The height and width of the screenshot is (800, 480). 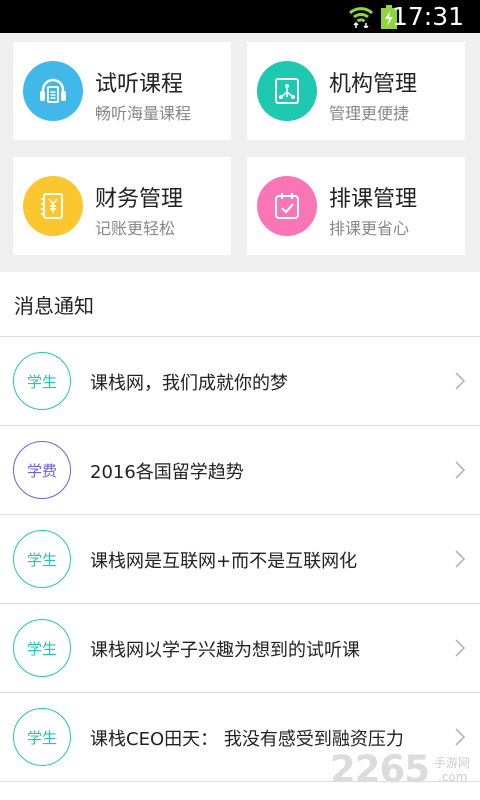 What do you see at coordinates (427, 16) in the screenshot?
I see `status-time: 17:31` at bounding box center [427, 16].